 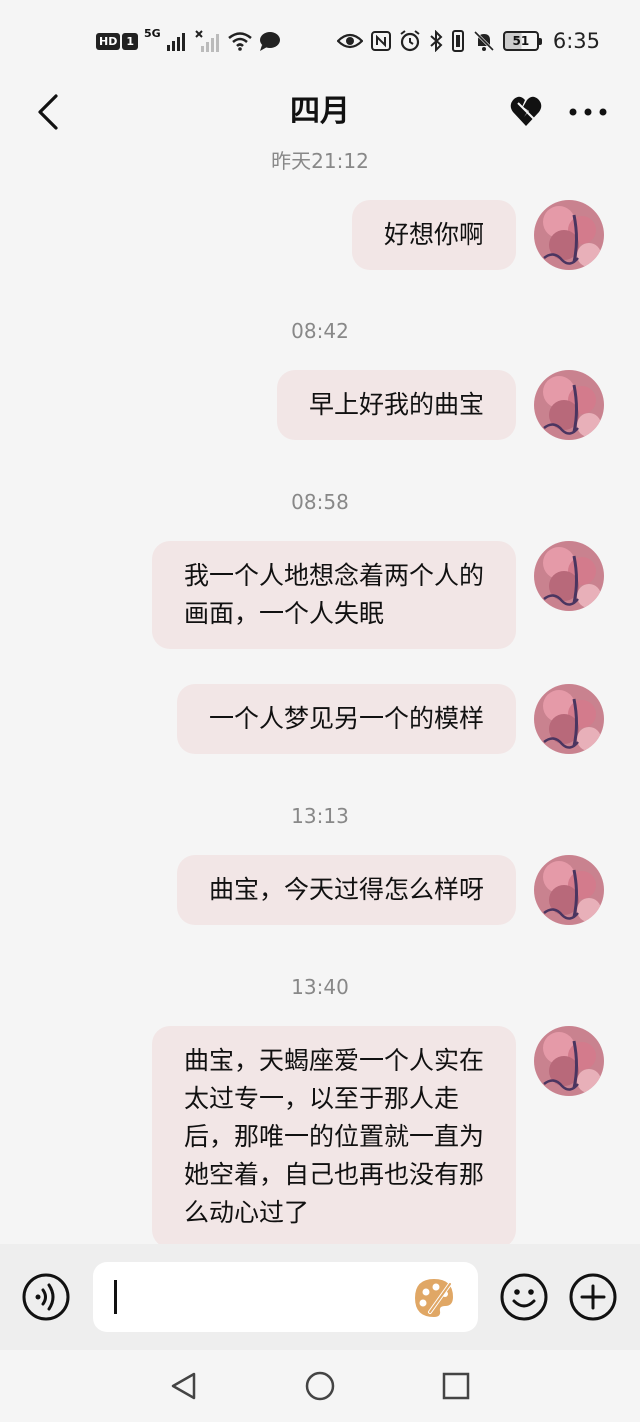 I want to click on message-timestamp: 昨天21:12, so click(x=320, y=161).